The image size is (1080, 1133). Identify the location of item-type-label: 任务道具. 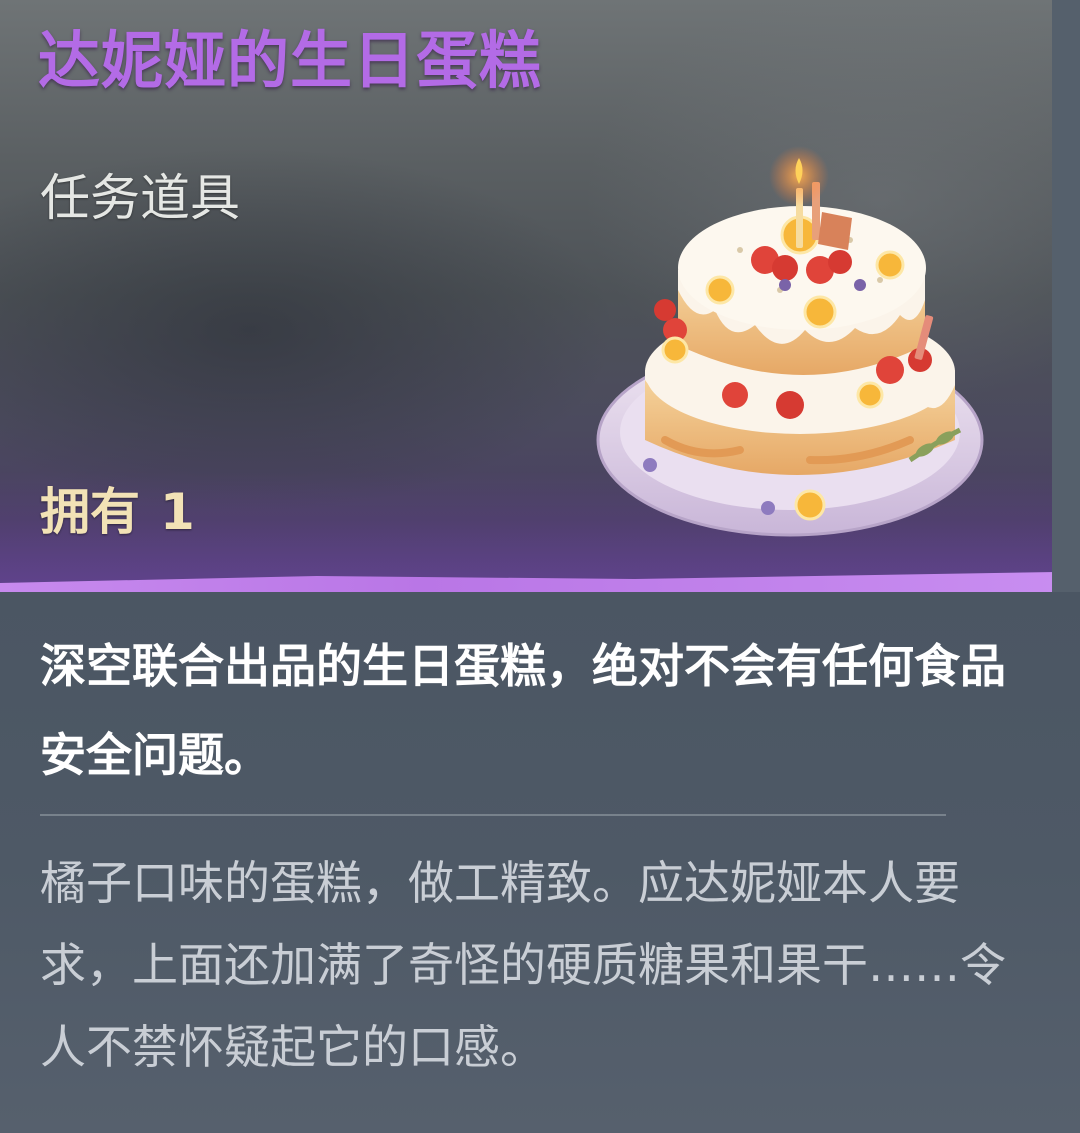
(140, 198).